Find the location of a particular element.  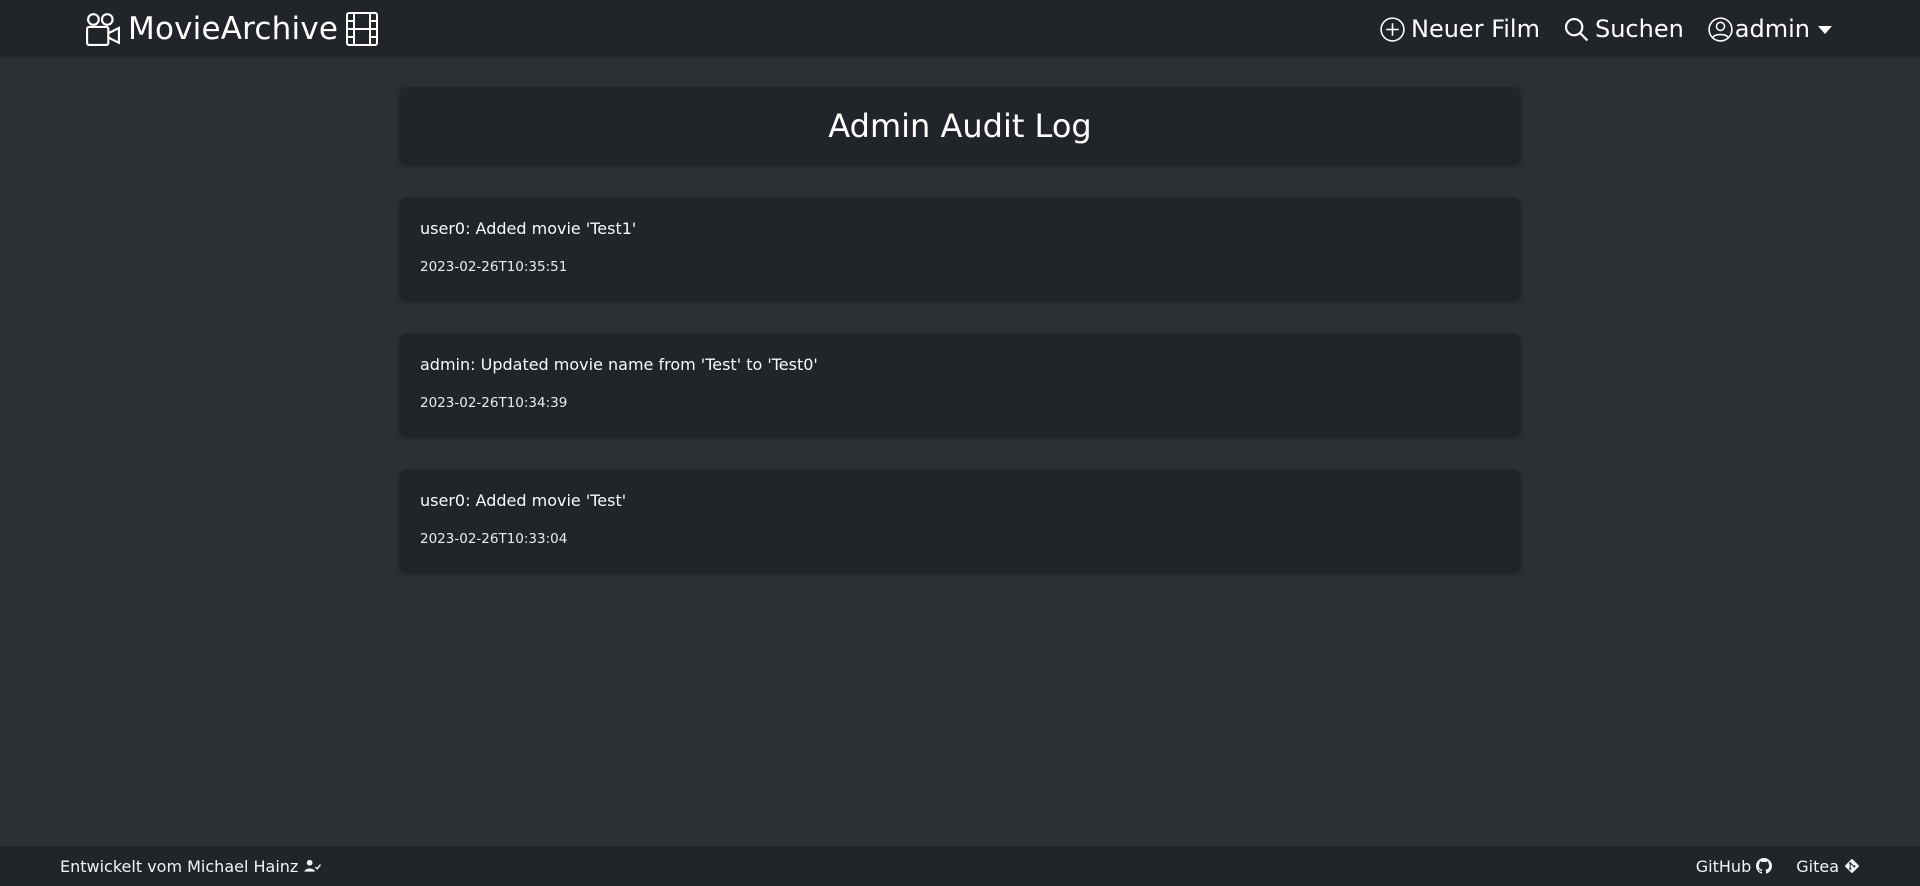

brand-link: MovieArchive is located at coordinates (232, 29).